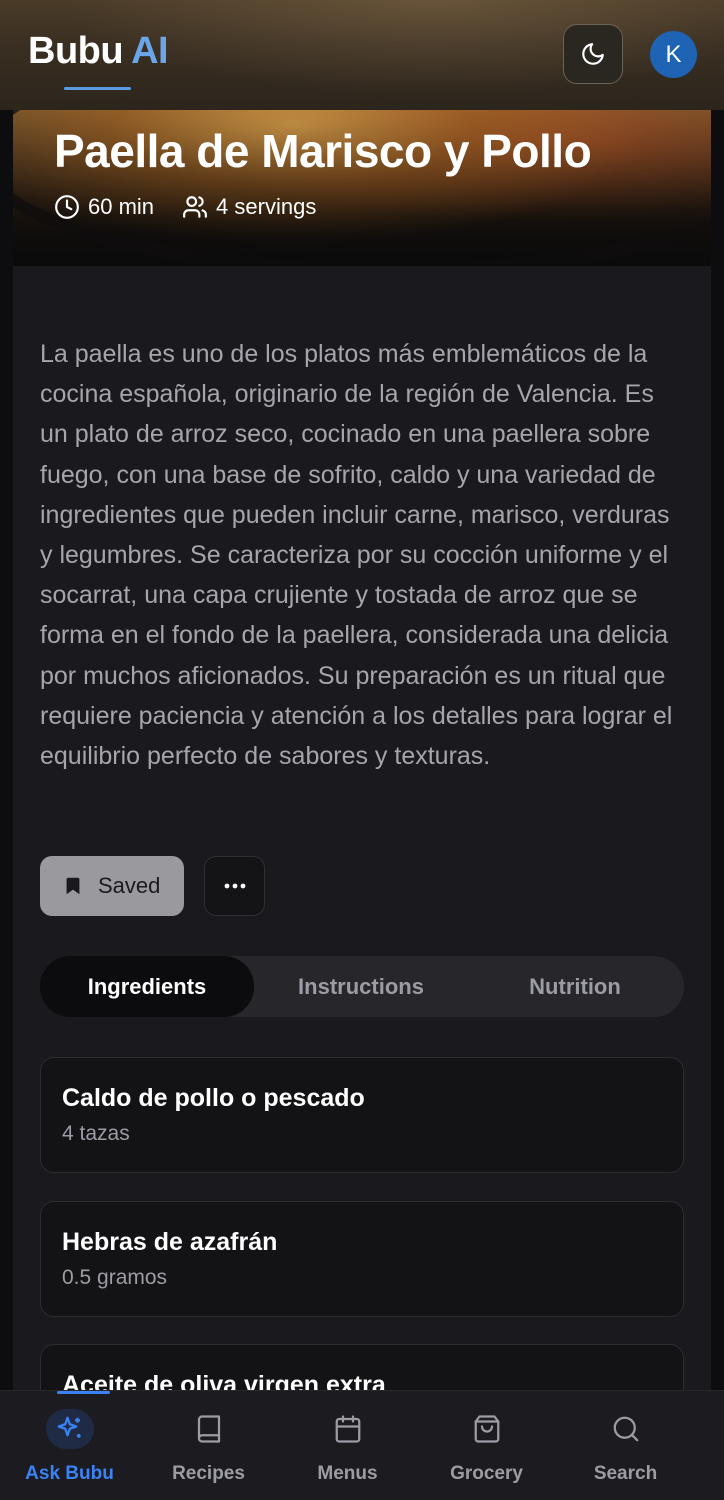  Describe the element at coordinates (347, 1473) in the screenshot. I see `nav-label: Menus` at that location.